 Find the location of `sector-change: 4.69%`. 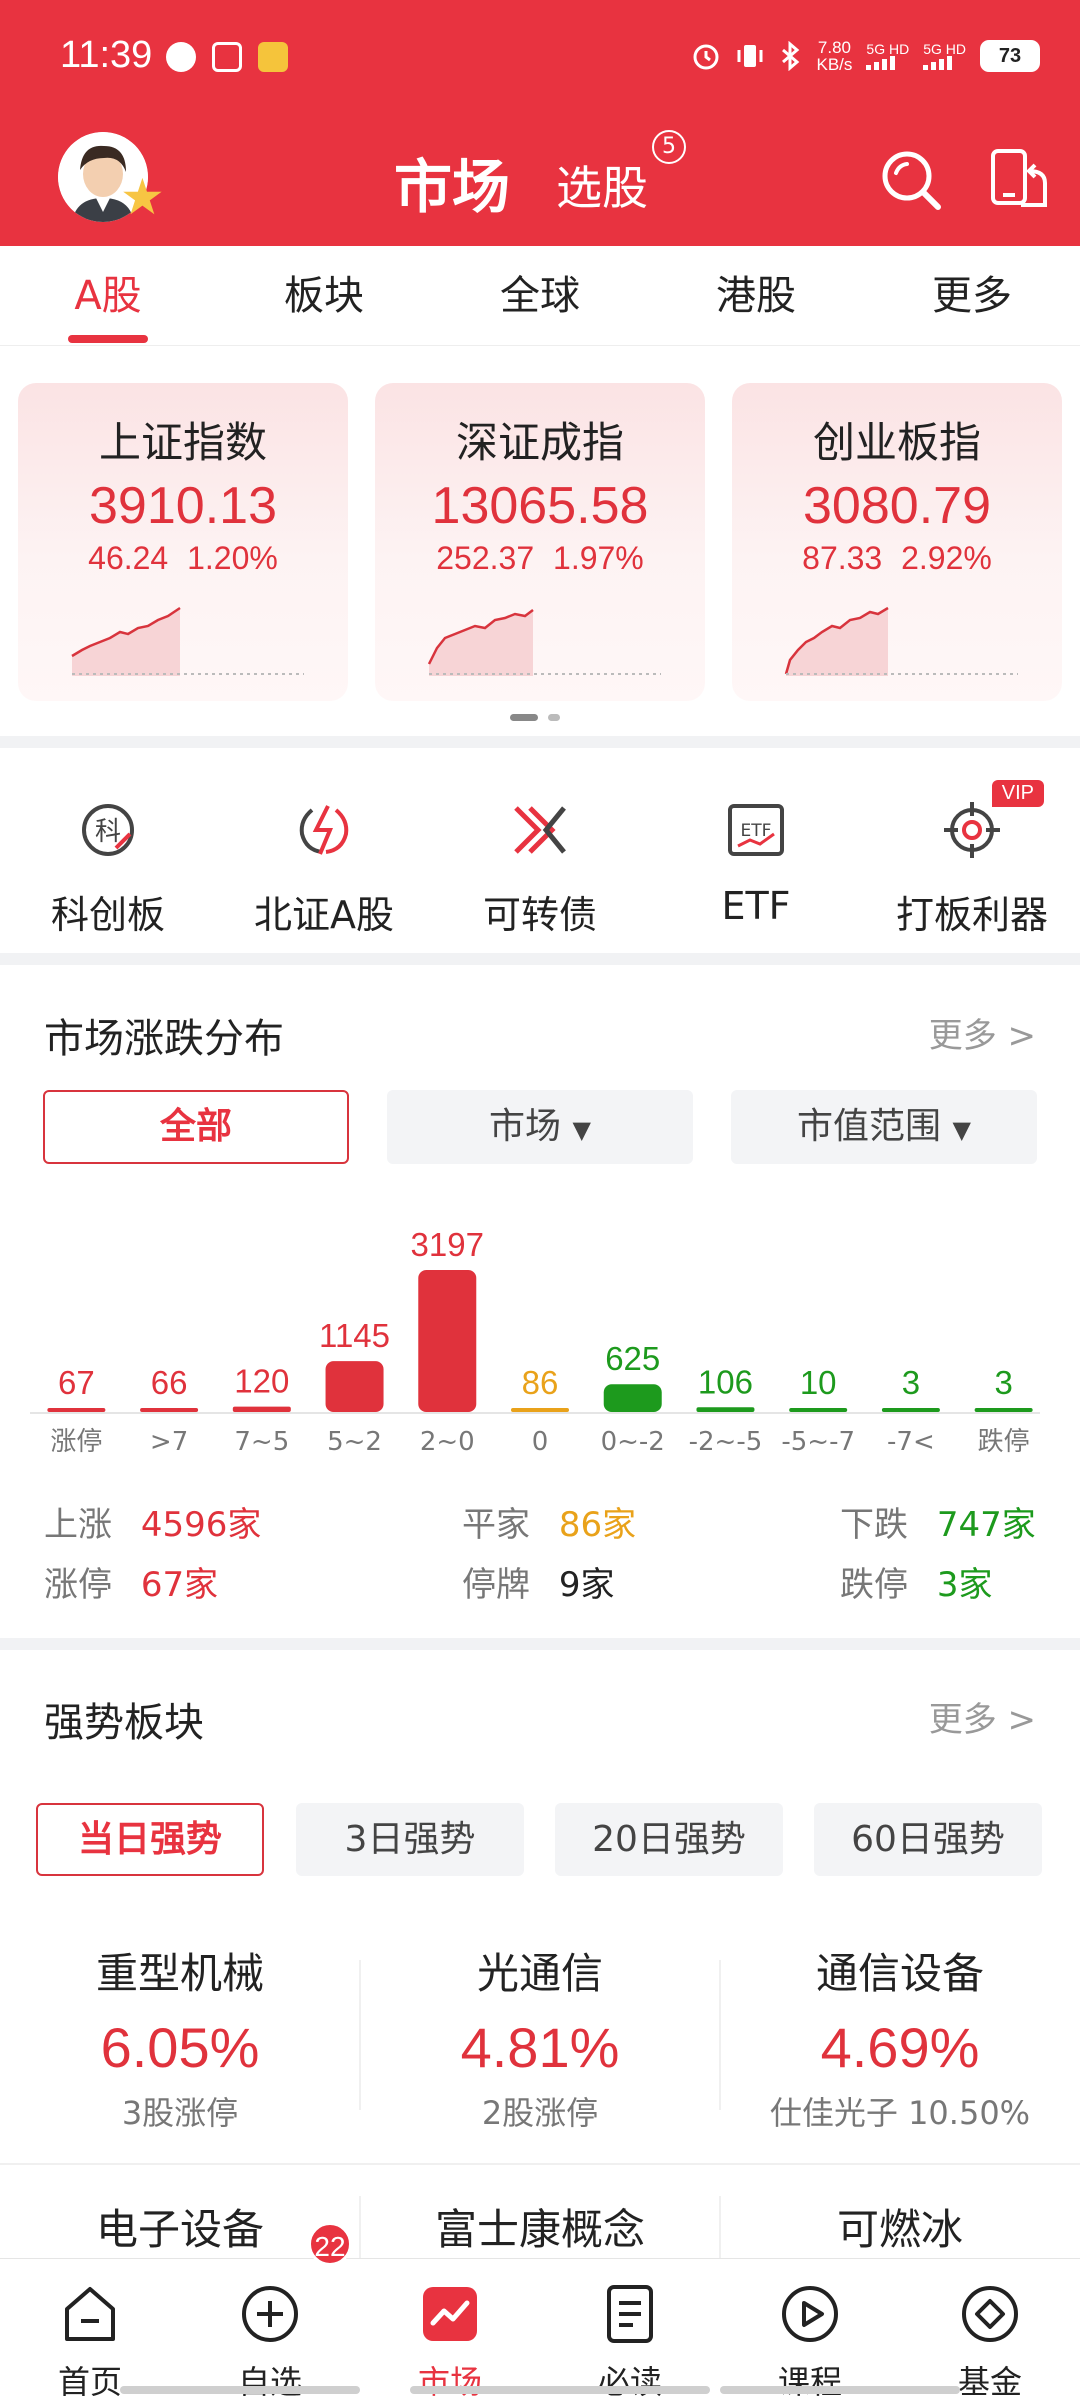

sector-change: 4.69% is located at coordinates (900, 2047).